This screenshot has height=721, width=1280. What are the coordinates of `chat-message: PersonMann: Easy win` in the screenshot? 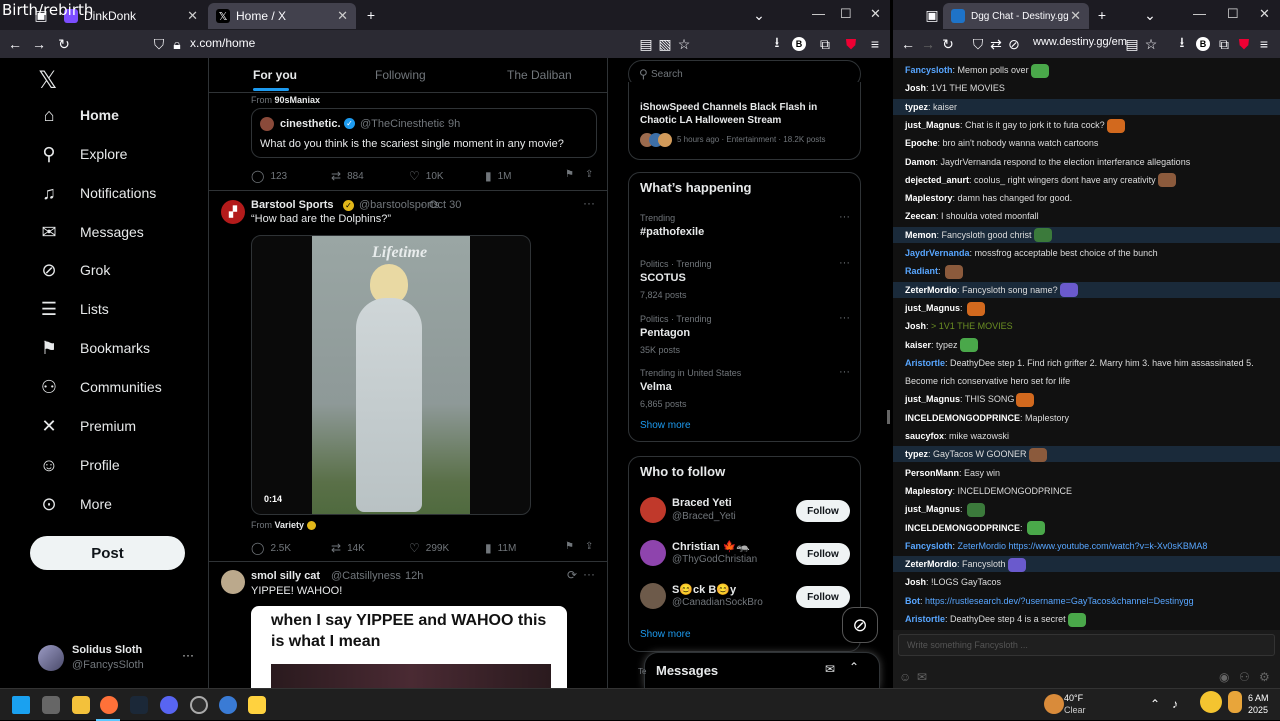 It's located at (1087, 473).